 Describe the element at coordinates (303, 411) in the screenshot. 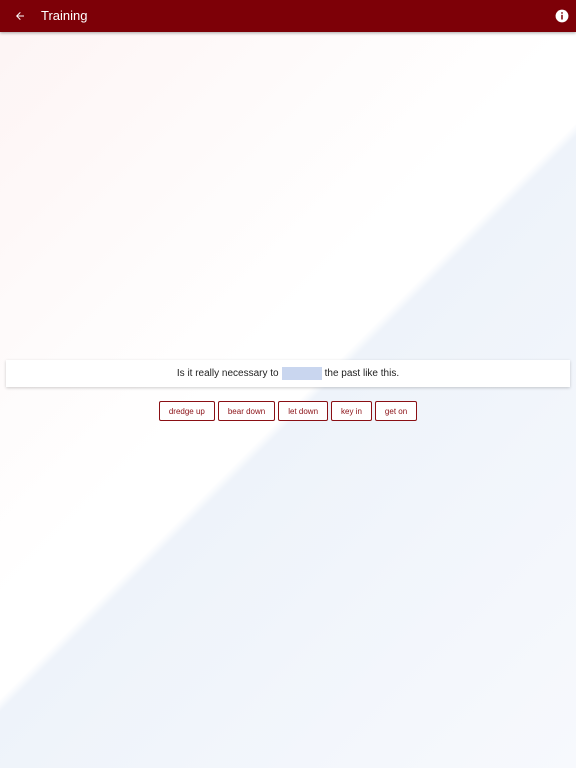

I see `option-button: let down` at that location.